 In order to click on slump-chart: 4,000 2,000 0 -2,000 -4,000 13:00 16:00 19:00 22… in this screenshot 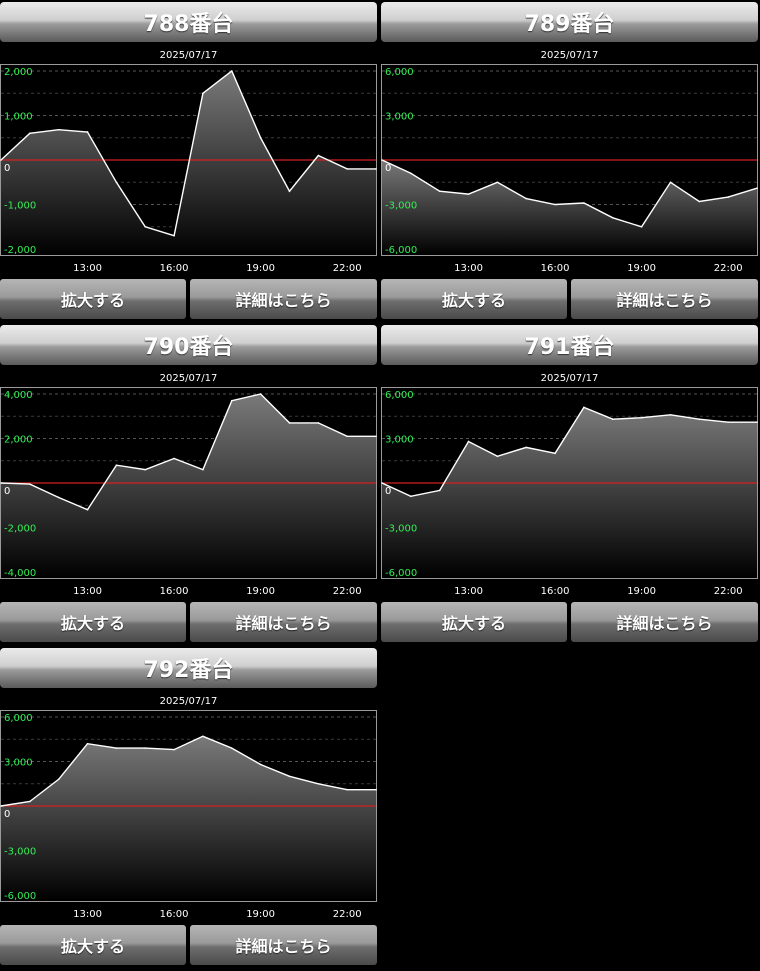, I will do `click(188, 494)`.